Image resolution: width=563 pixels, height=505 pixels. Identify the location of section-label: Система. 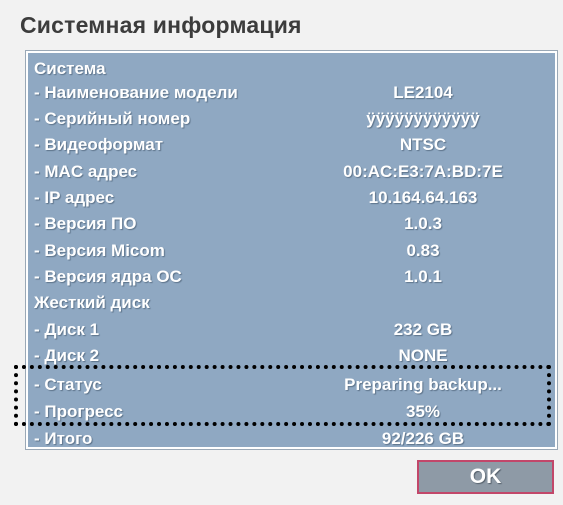
(70, 68).